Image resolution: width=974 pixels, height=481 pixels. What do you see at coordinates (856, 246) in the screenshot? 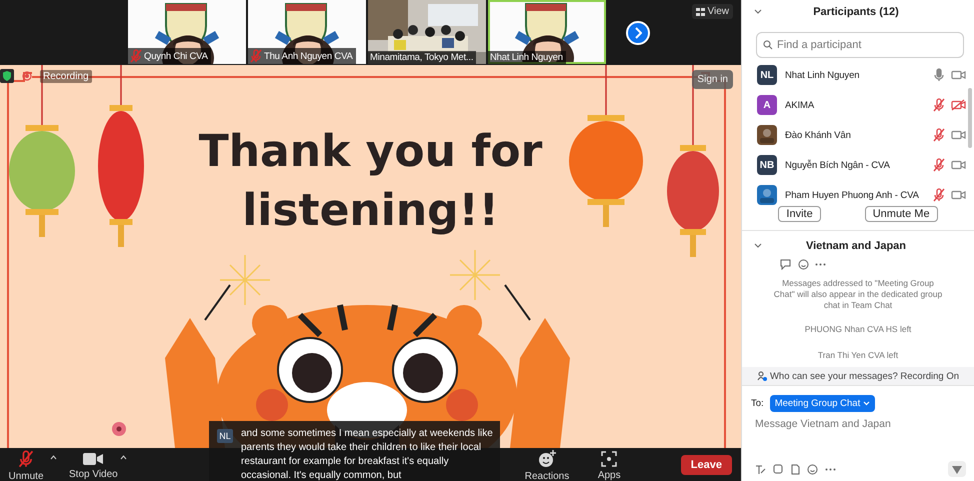
I see `chat-title: Vietnam and Japan` at bounding box center [856, 246].